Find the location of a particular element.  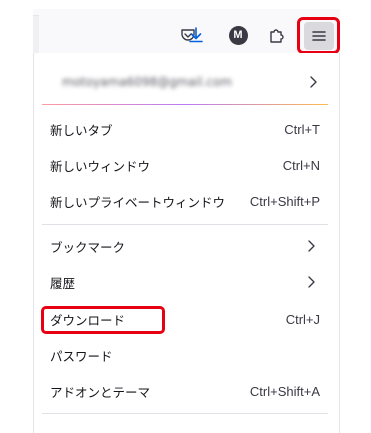

menu-item-history: 履歴 is located at coordinates (185, 282).